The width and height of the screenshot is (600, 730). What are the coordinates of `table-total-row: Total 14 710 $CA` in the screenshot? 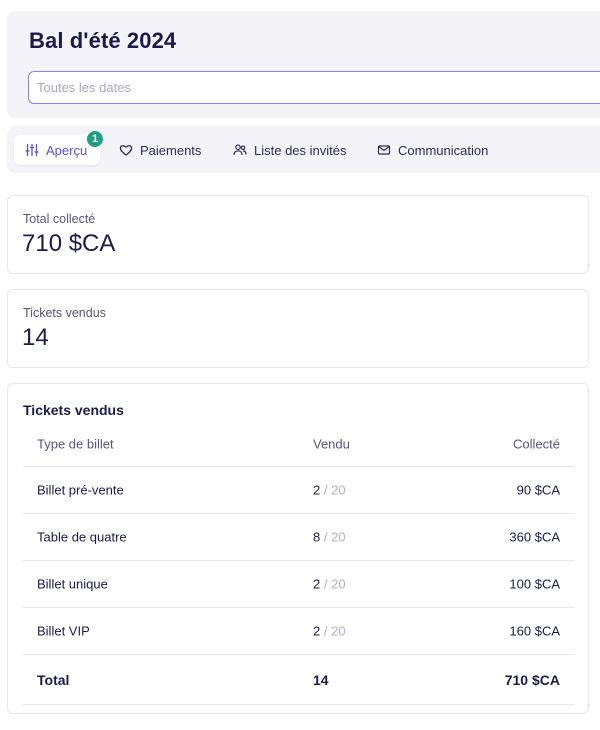 It's located at (298, 680).